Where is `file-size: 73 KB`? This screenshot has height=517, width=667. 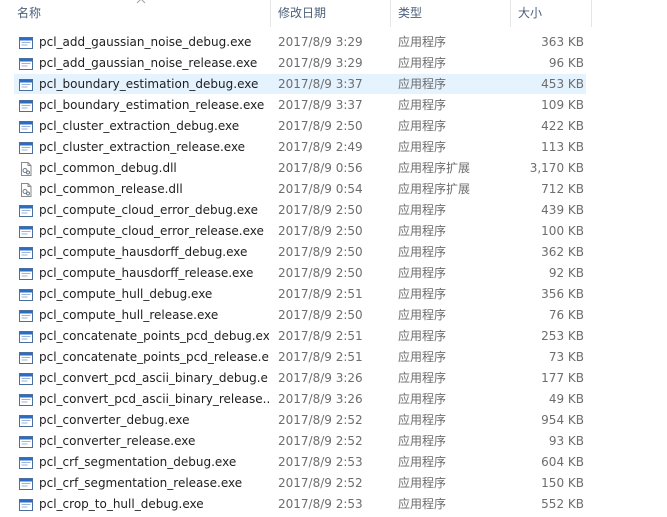
file-size: 73 KB is located at coordinates (566, 357).